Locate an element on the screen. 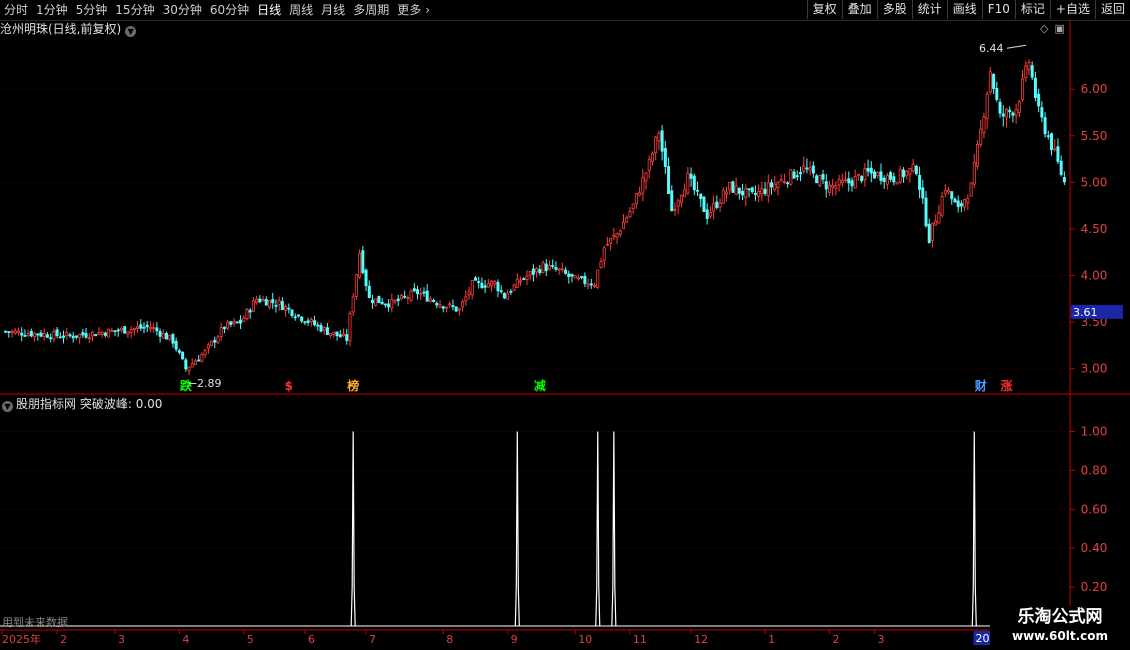 This screenshot has width=1130, height=650. price-tick-label: 5.00 is located at coordinates (1094, 182).